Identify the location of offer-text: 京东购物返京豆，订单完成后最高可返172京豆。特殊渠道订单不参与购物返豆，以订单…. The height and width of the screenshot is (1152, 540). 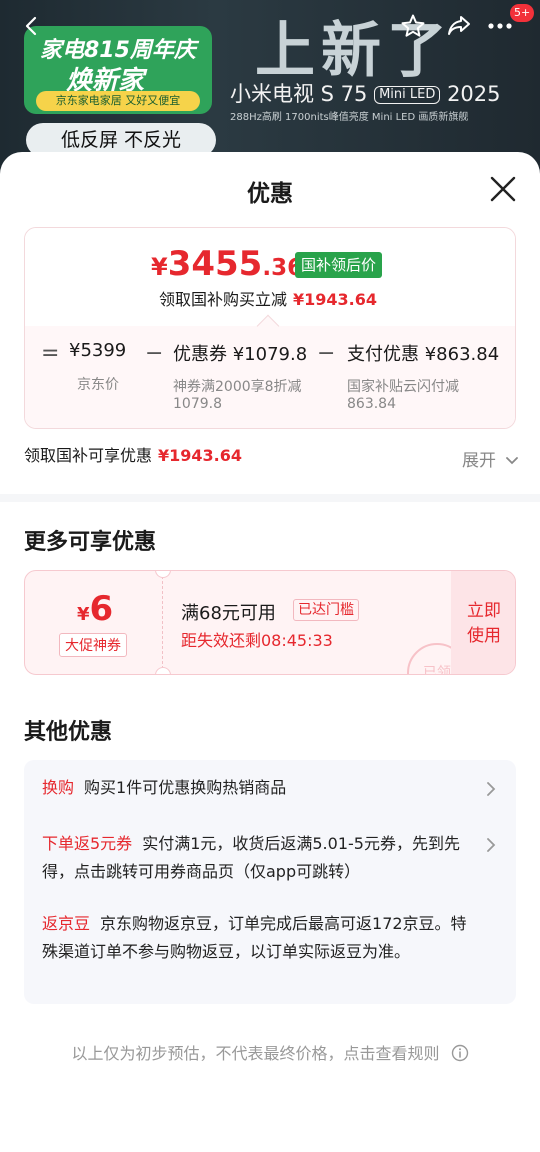
(254, 937).